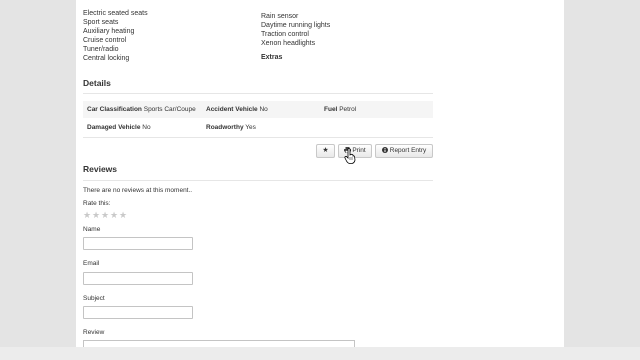 The width and height of the screenshot is (640, 360). Describe the element at coordinates (101, 22) in the screenshot. I see `feature-item: Sport seats` at that location.